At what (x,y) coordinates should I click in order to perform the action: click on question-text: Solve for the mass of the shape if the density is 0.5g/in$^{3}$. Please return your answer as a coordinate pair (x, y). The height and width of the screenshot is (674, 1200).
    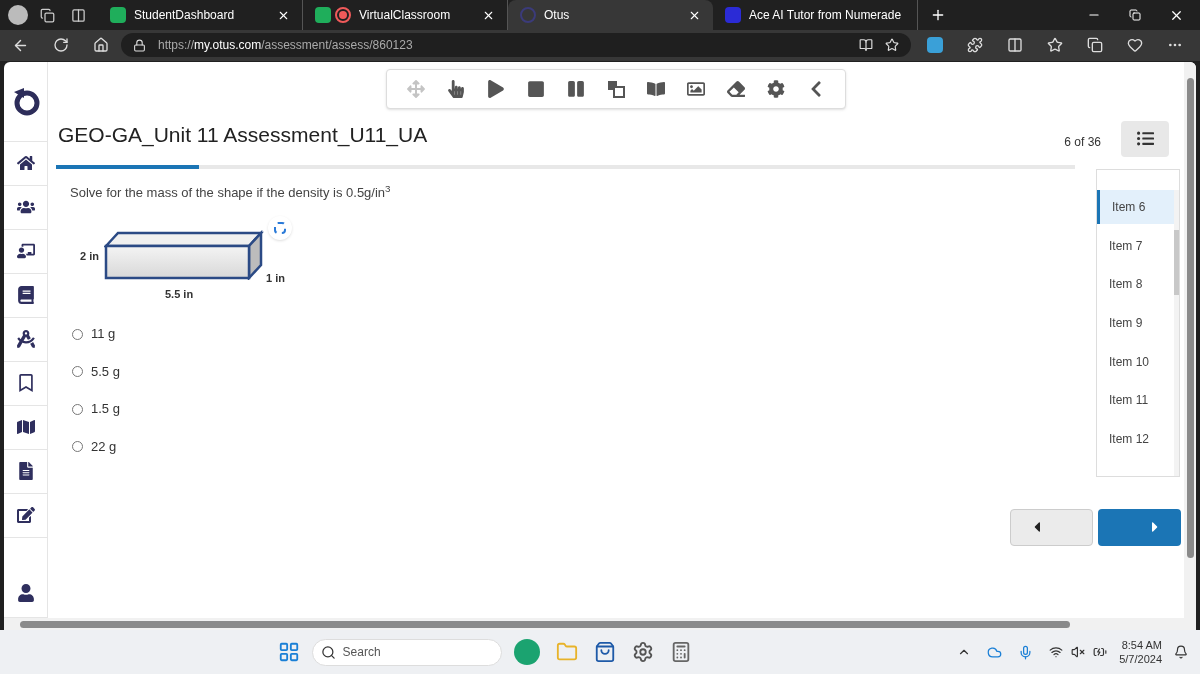
    Looking at the image, I should click on (231, 192).